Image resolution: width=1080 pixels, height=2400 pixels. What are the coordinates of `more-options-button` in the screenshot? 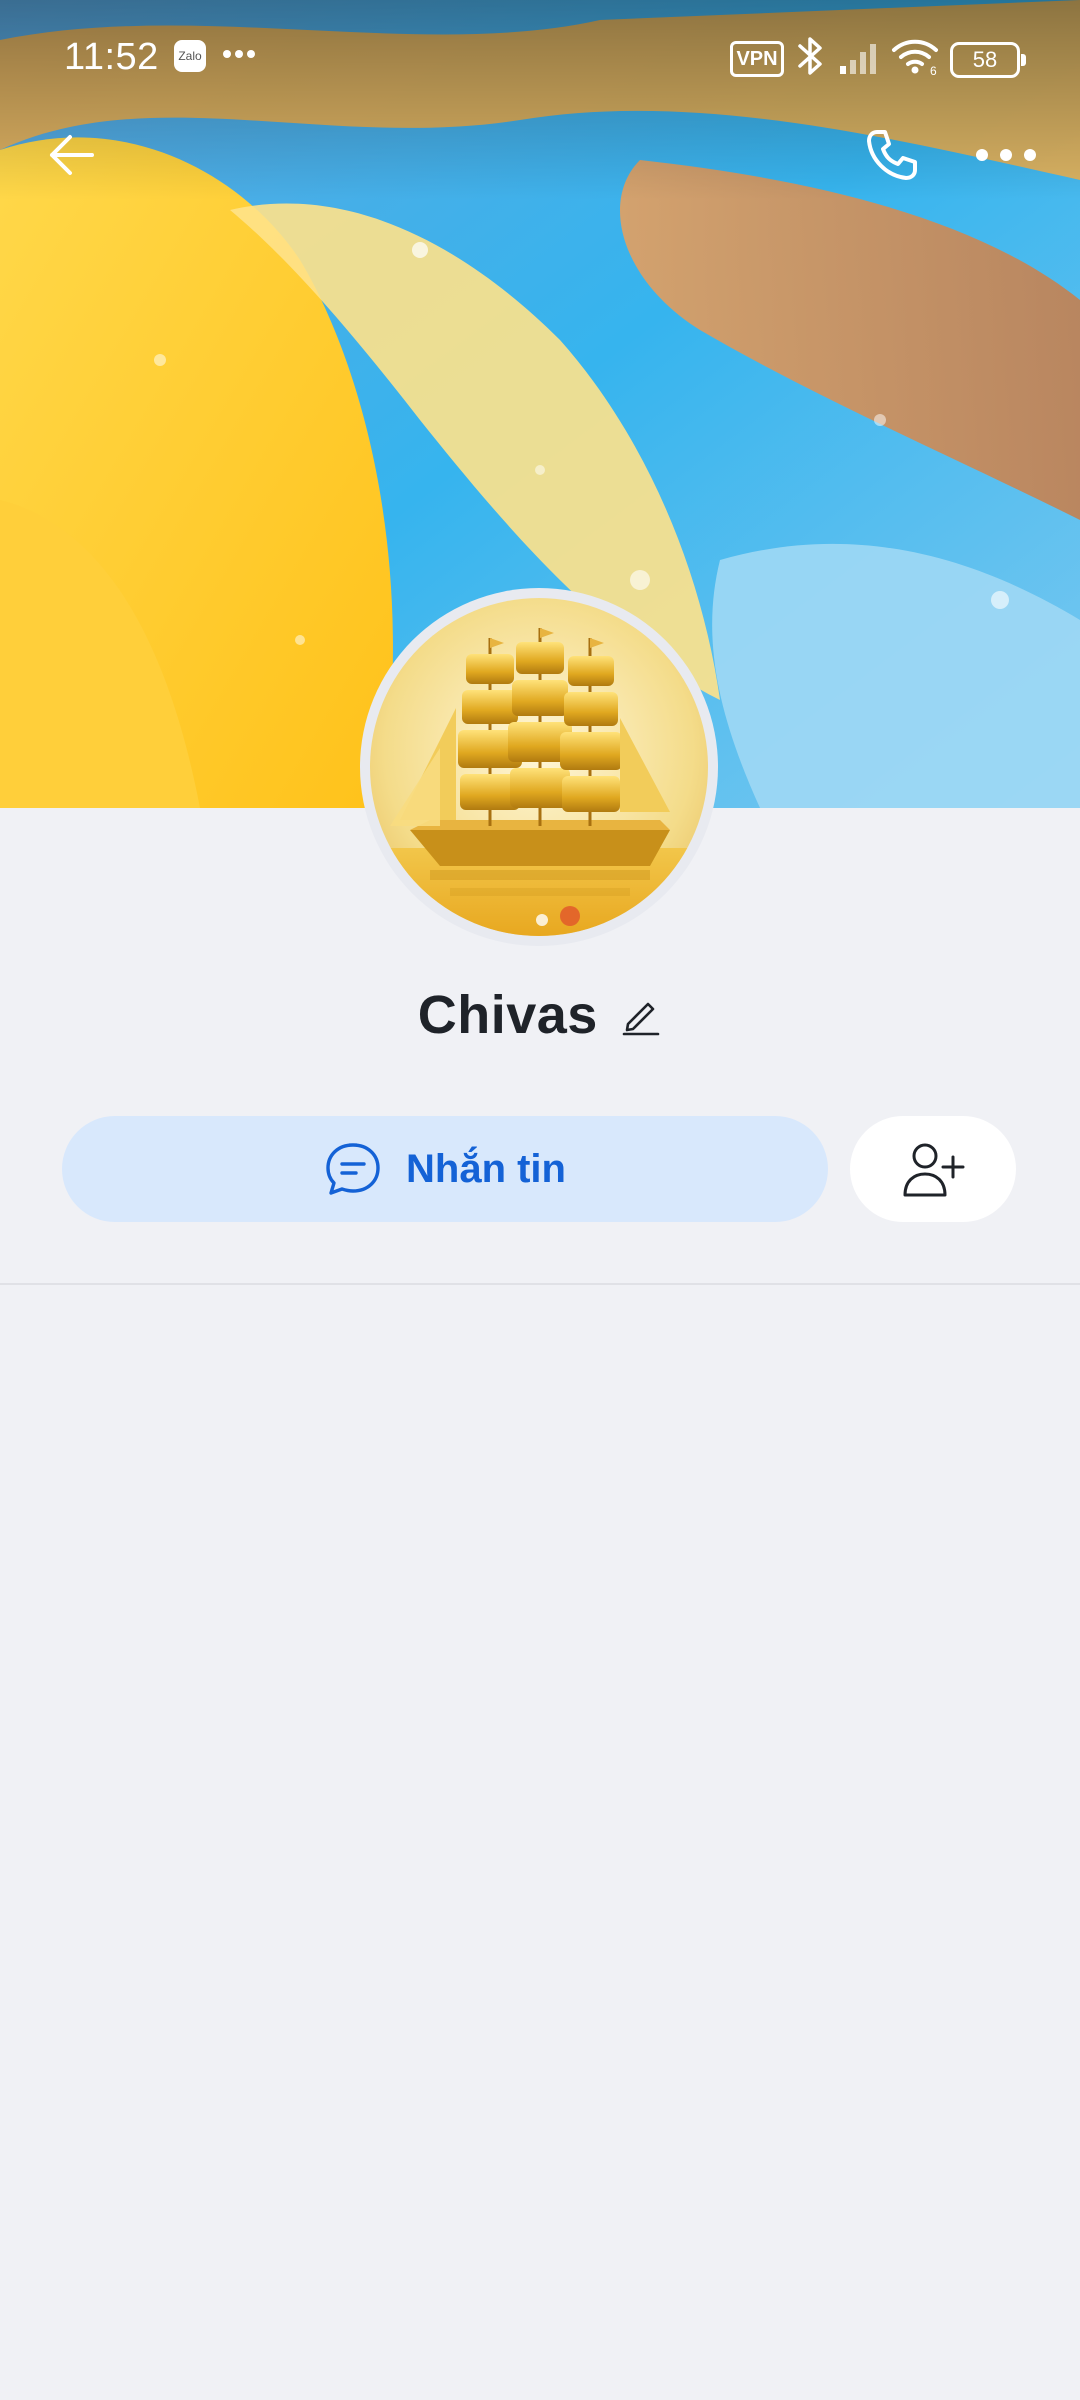 It's located at (1006, 155).